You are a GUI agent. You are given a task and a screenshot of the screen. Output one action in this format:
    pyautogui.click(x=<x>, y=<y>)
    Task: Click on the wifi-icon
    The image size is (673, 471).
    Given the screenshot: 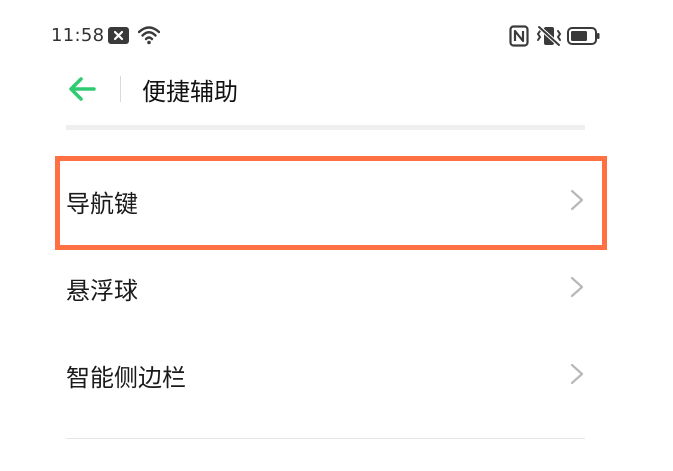 What is the action you would take?
    pyautogui.click(x=149, y=35)
    